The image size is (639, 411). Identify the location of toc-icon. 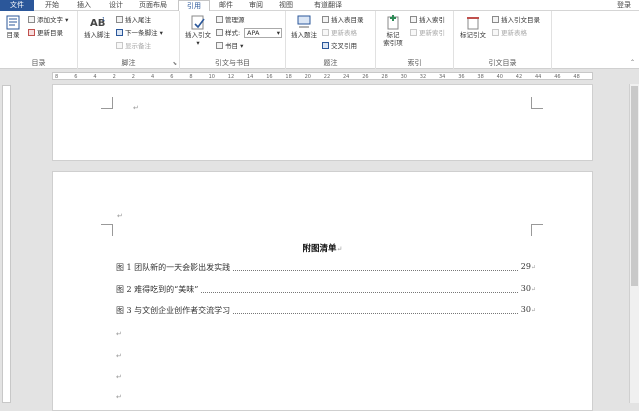
(13, 22).